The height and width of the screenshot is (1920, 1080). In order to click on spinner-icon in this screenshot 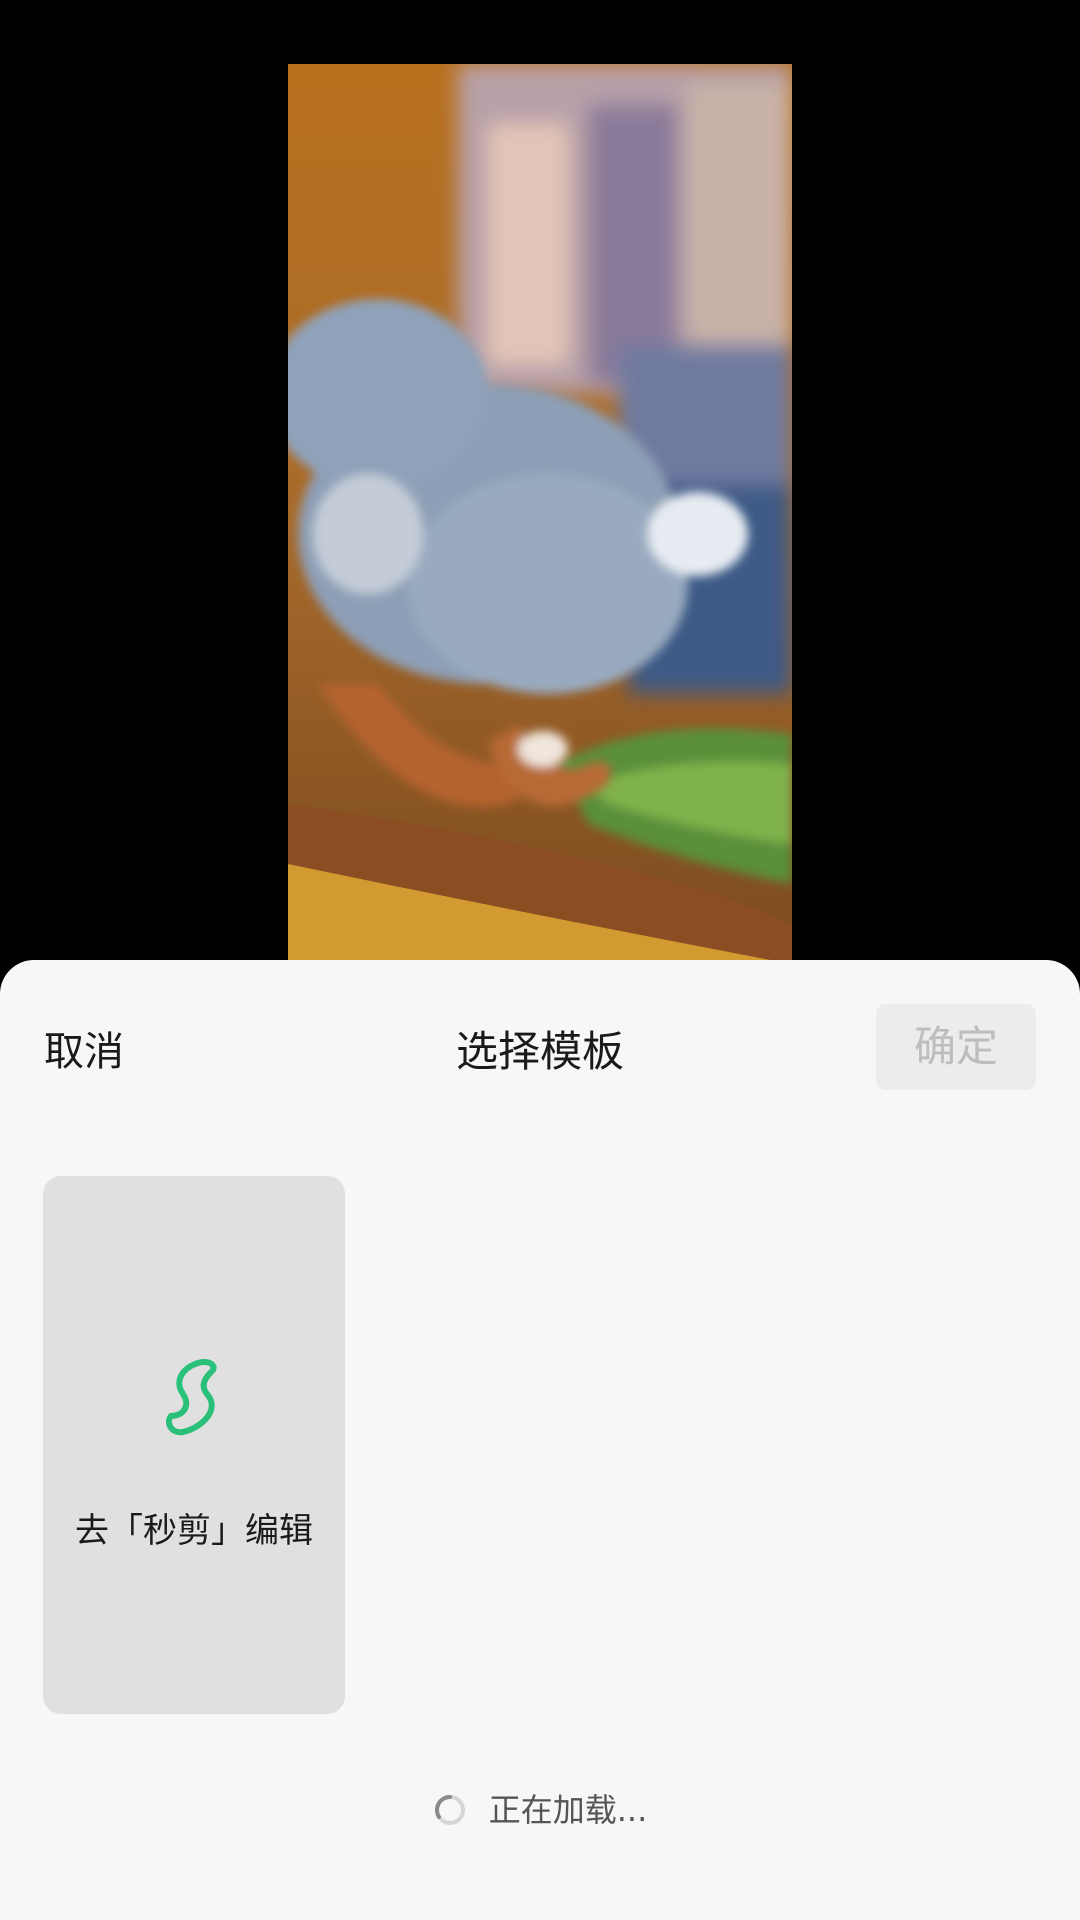, I will do `click(449, 1809)`.